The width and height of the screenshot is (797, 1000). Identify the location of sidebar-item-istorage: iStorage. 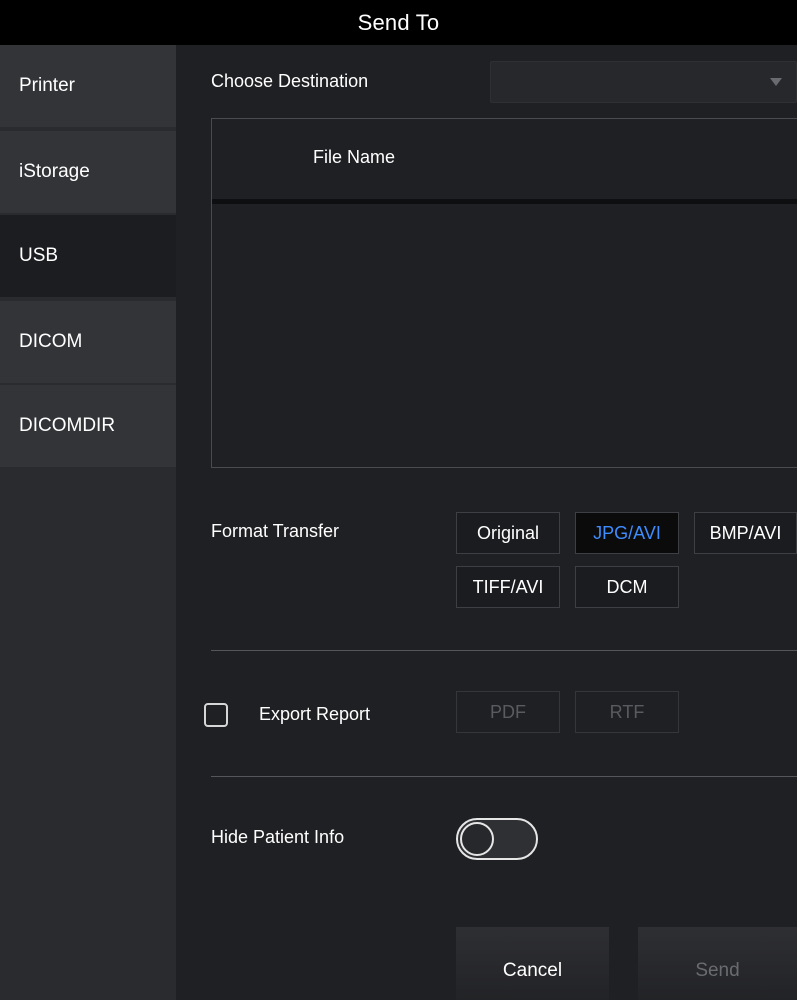
(88, 172).